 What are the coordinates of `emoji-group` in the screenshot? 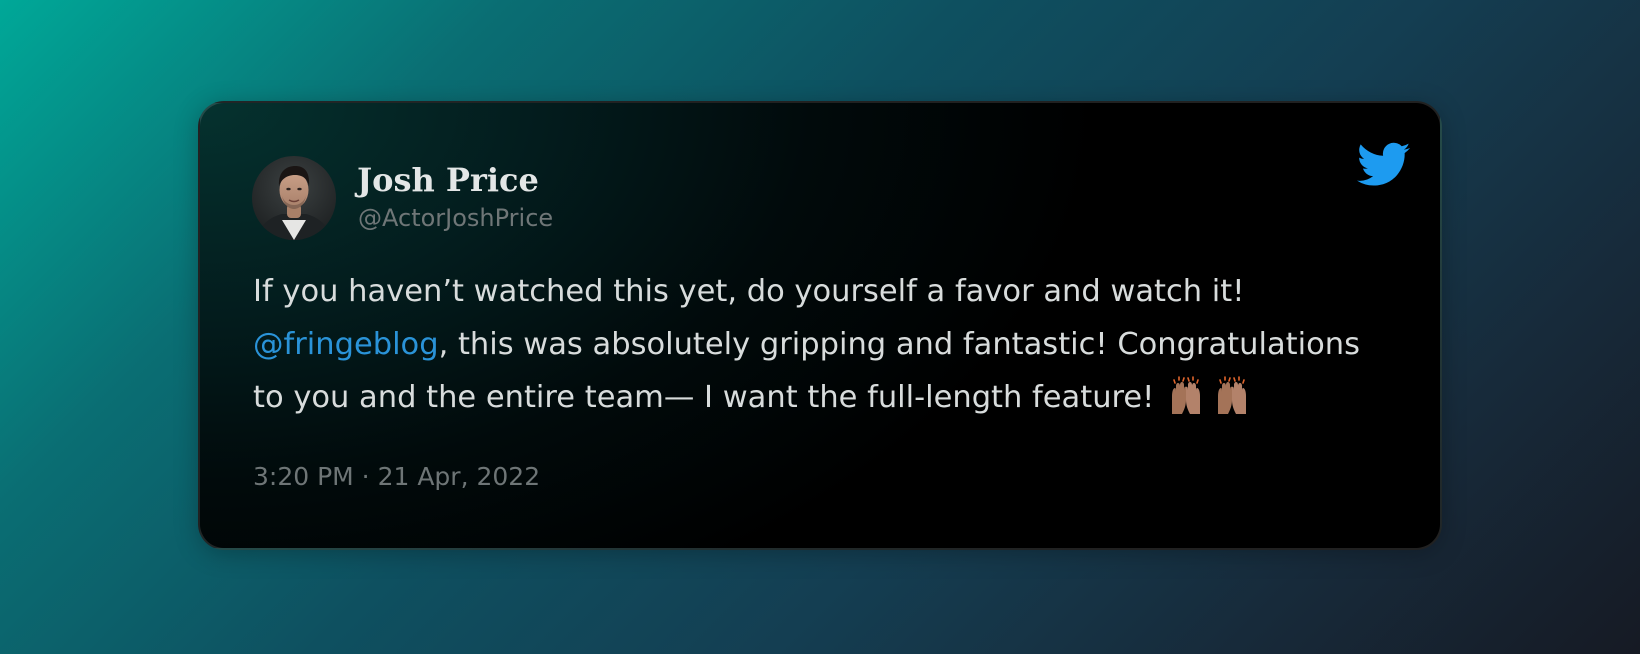 It's located at (1206, 398).